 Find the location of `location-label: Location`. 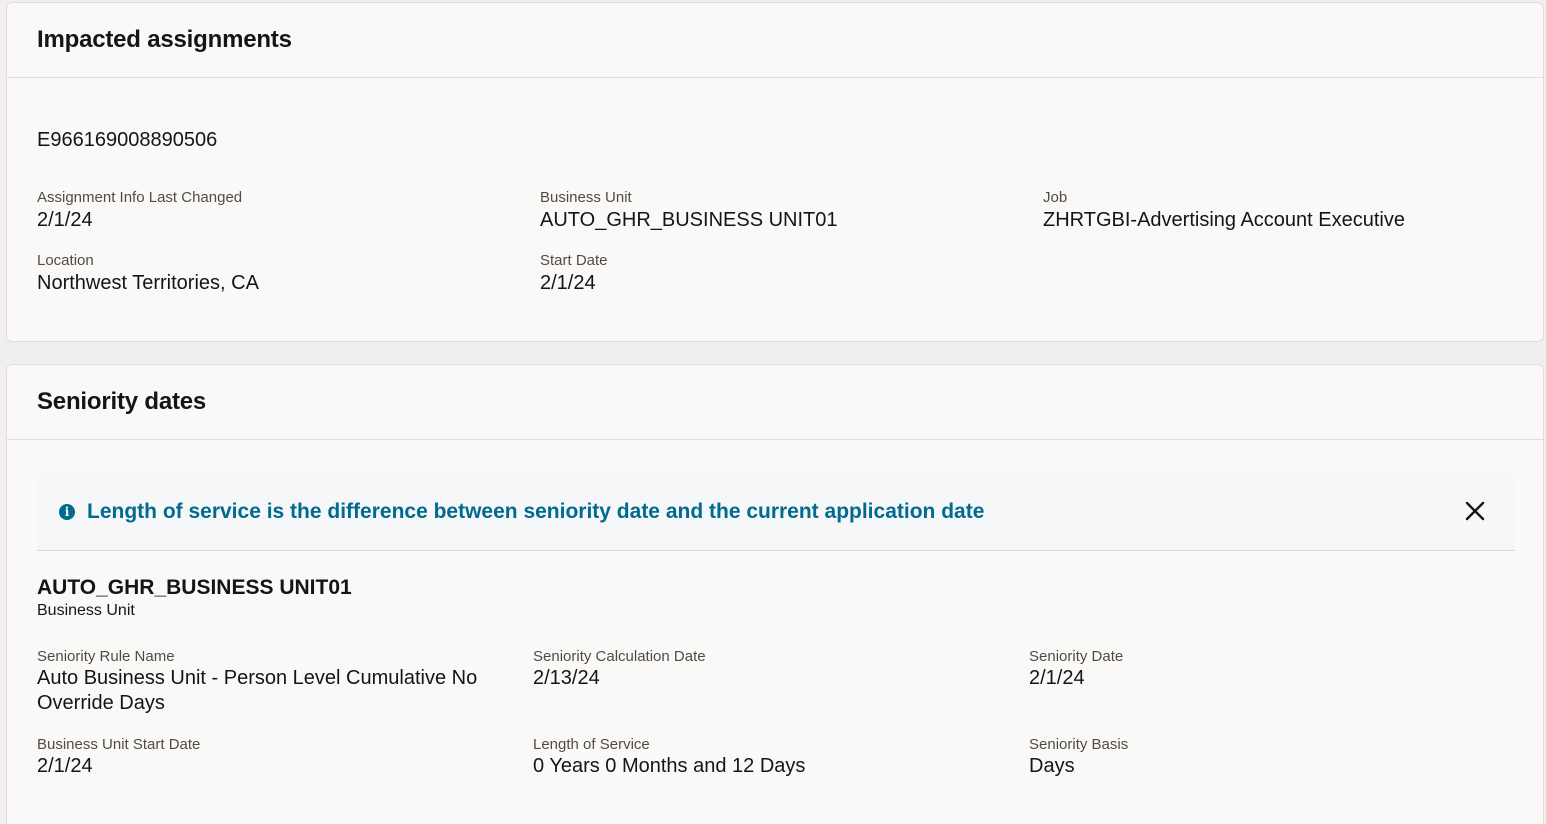

location-label: Location is located at coordinates (65, 260).